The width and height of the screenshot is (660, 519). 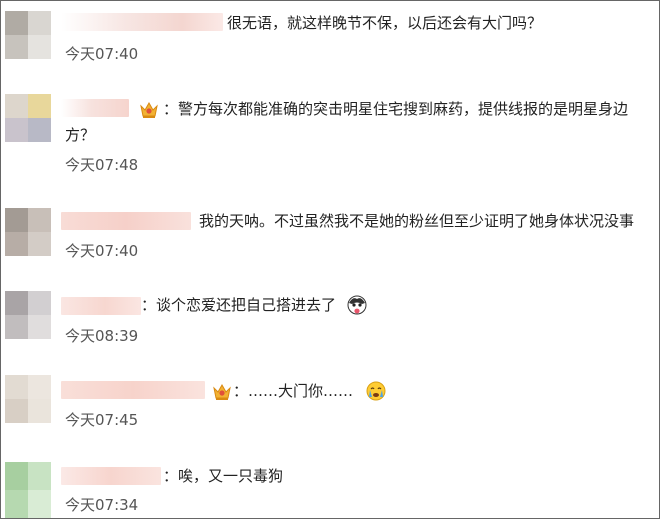 What do you see at coordinates (223, 476) in the screenshot?
I see `comment-text: ：唉，又一只毒狗` at bounding box center [223, 476].